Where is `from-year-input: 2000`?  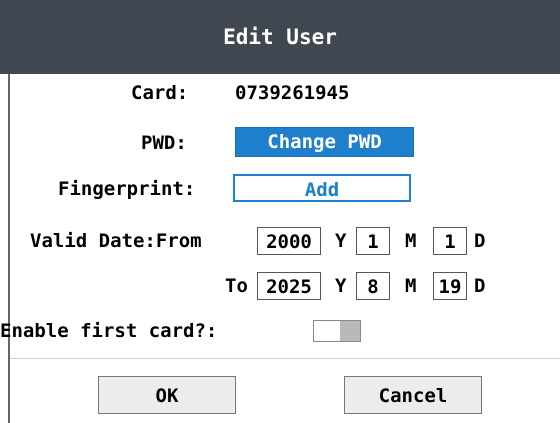
from-year-input: 2000 is located at coordinates (289, 241).